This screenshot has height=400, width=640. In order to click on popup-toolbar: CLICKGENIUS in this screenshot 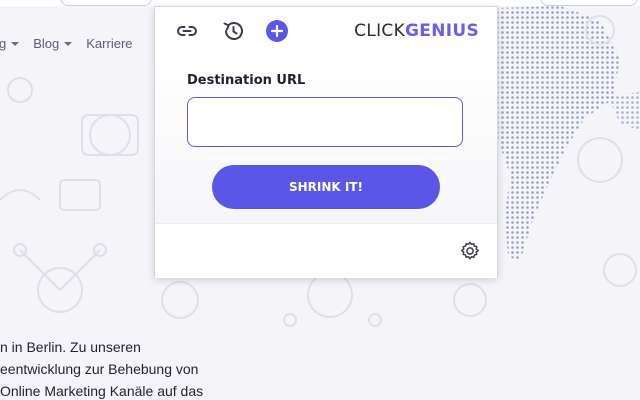, I will do `click(326, 30)`.